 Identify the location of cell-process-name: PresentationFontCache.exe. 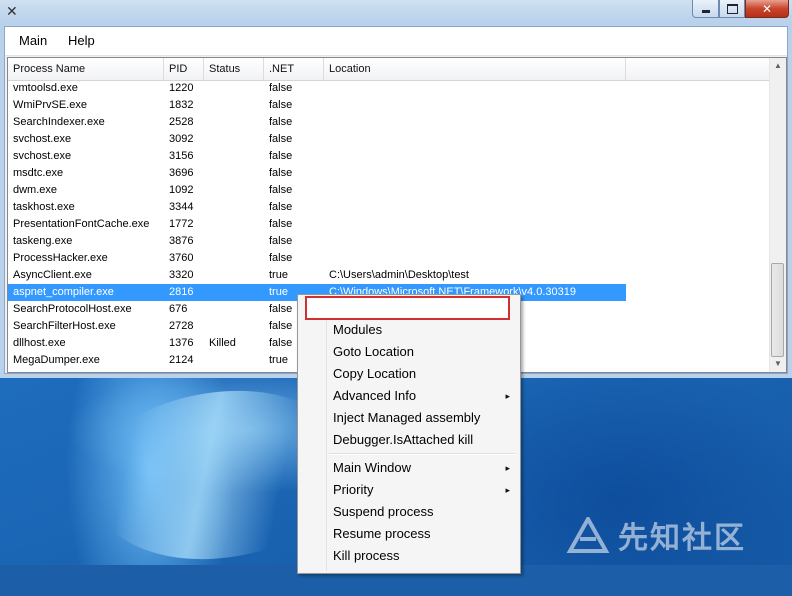
(81, 224).